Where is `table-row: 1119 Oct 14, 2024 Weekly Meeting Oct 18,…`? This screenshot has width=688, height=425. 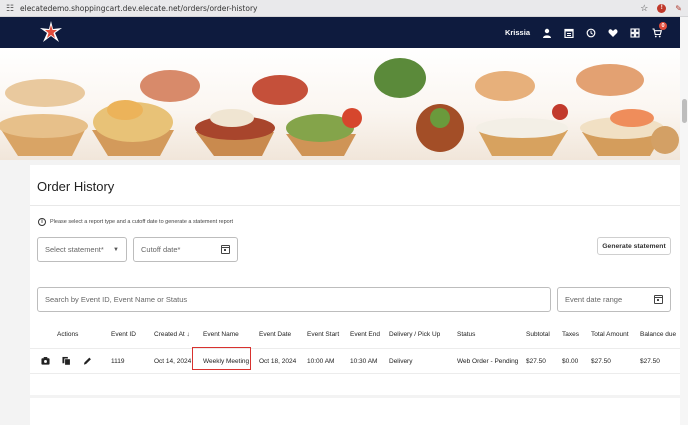
table-row: 1119 Oct 14, 2024 Weekly Meeting Oct 18,… is located at coordinates (355, 361).